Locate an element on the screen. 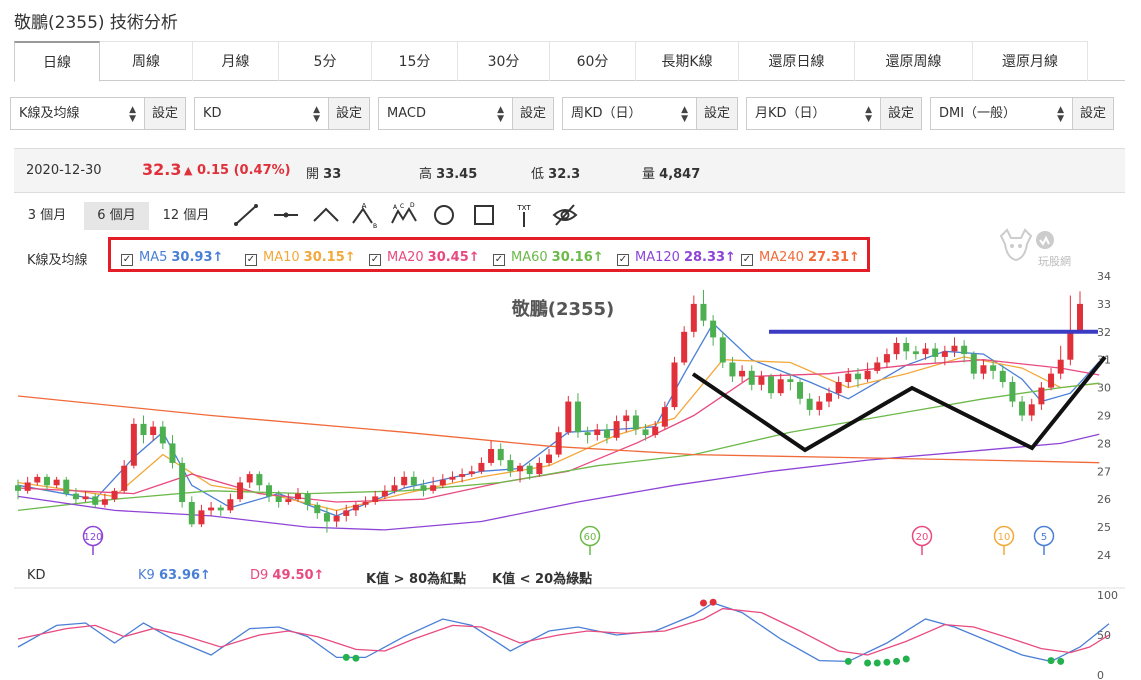 The height and width of the screenshot is (680, 1141). indicator-select-2: MACD ▲ ▼ is located at coordinates (445, 113).